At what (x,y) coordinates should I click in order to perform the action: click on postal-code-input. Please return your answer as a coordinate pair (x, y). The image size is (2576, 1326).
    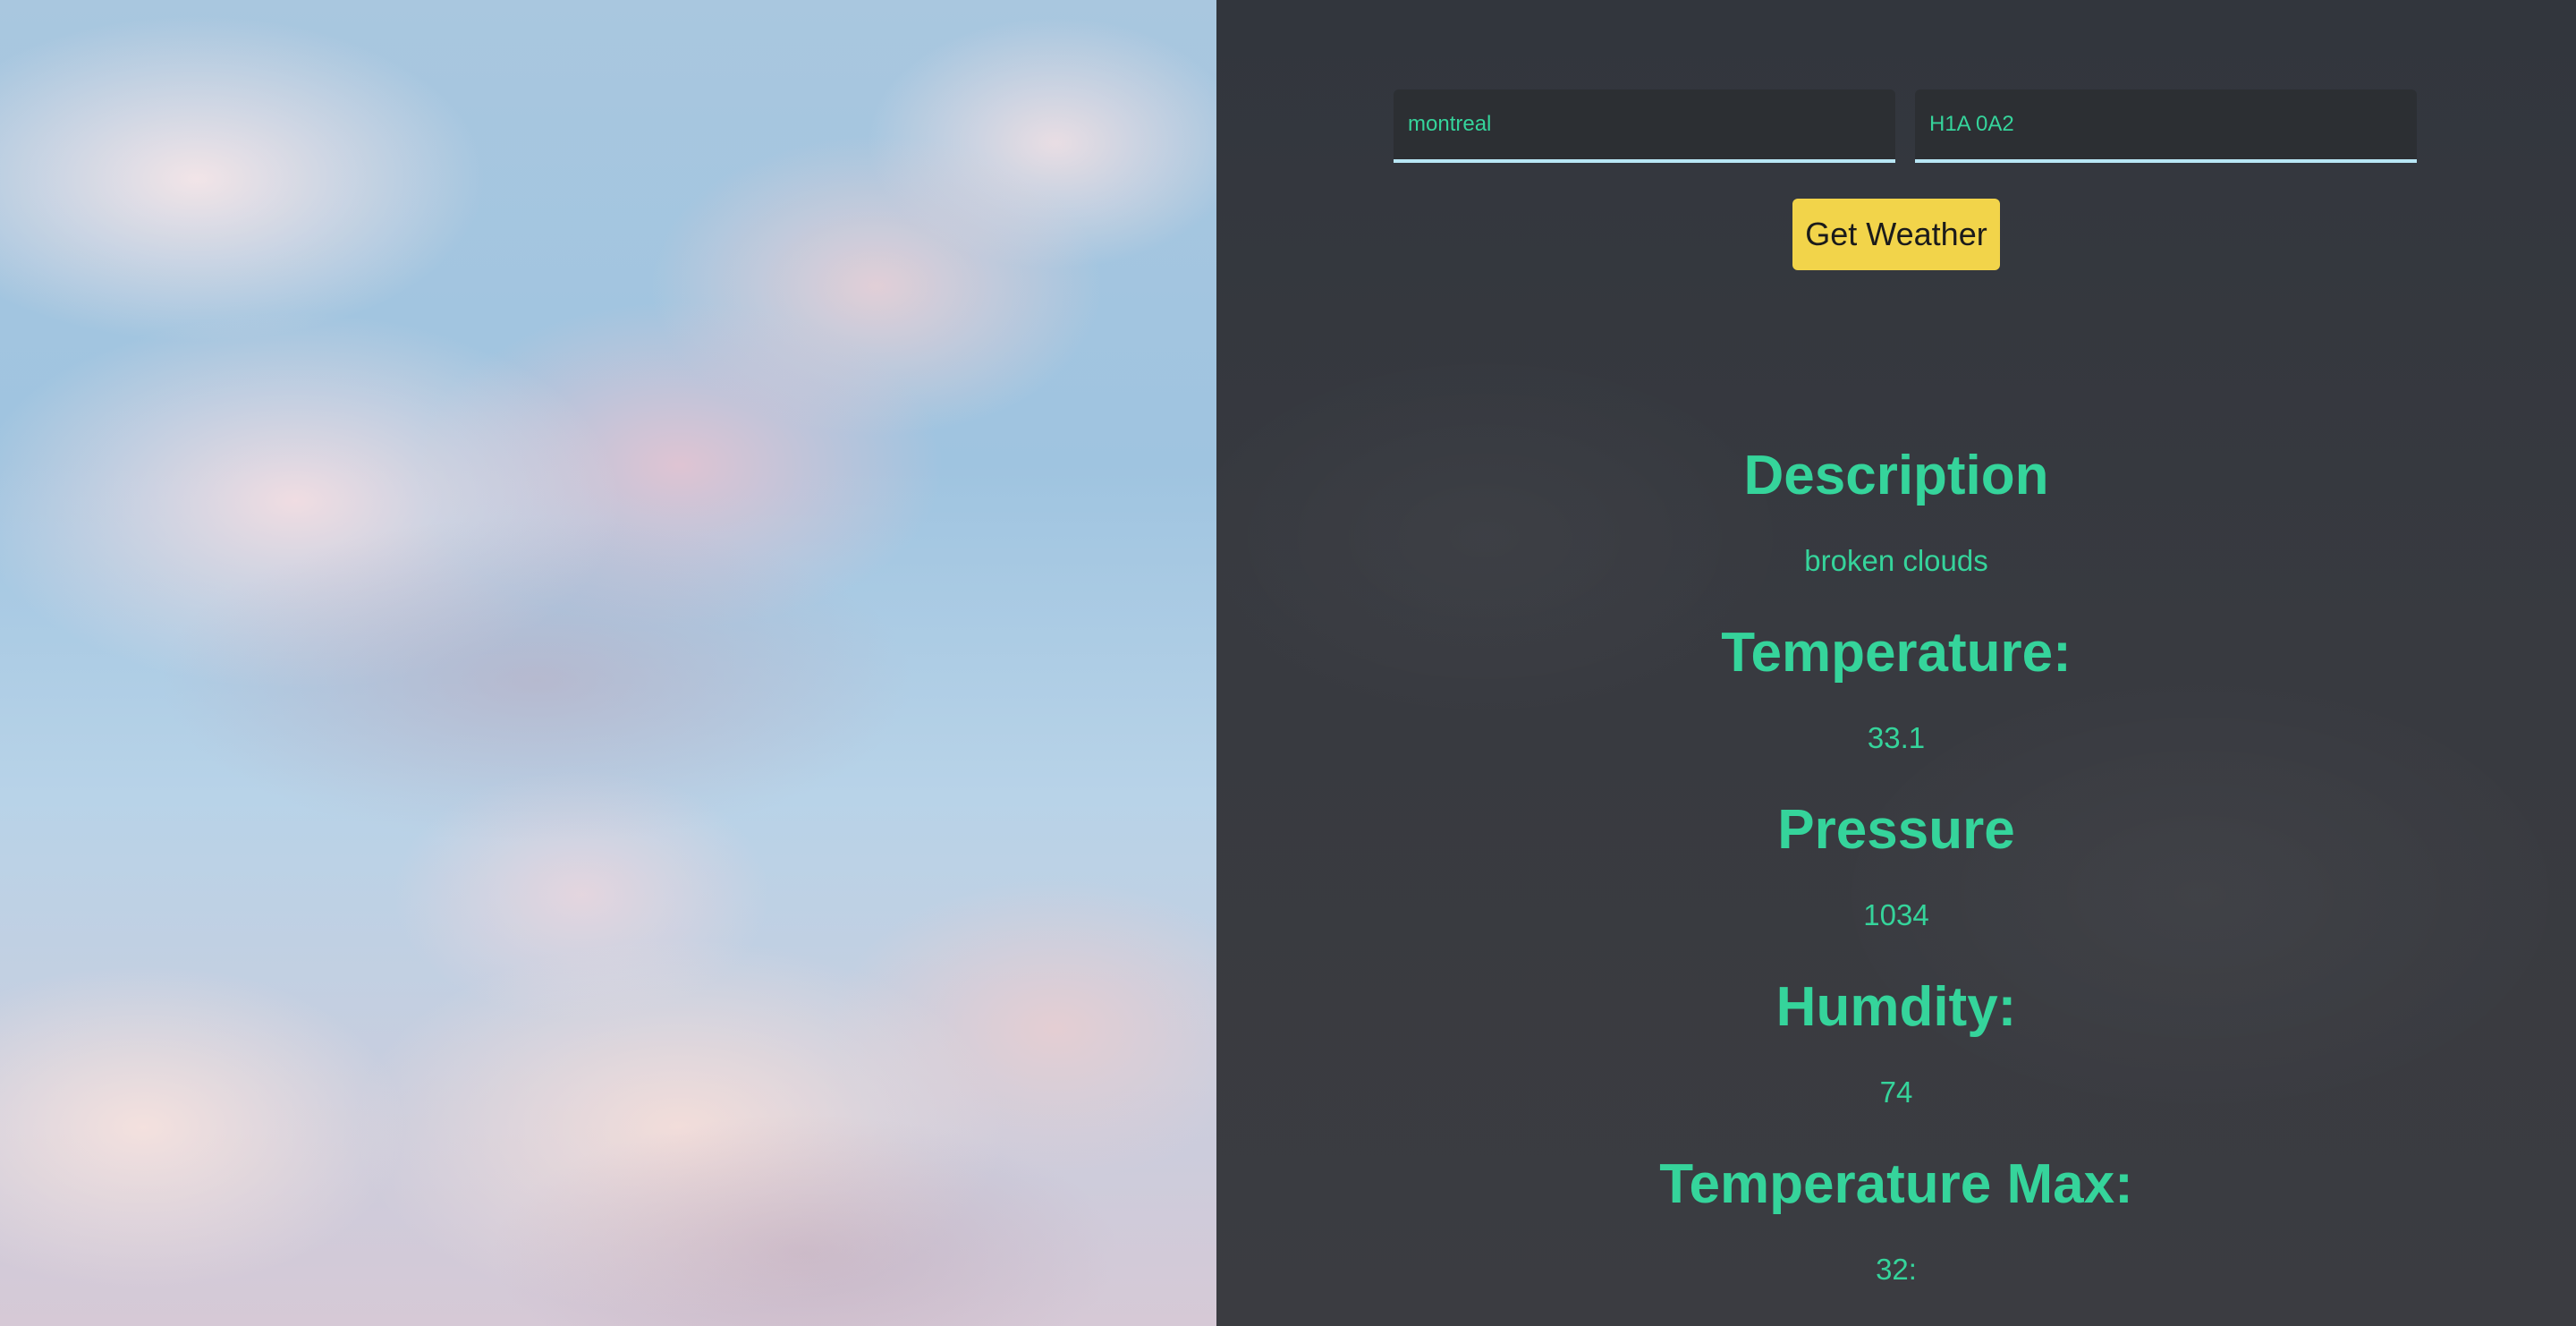
    Looking at the image, I should click on (2166, 126).